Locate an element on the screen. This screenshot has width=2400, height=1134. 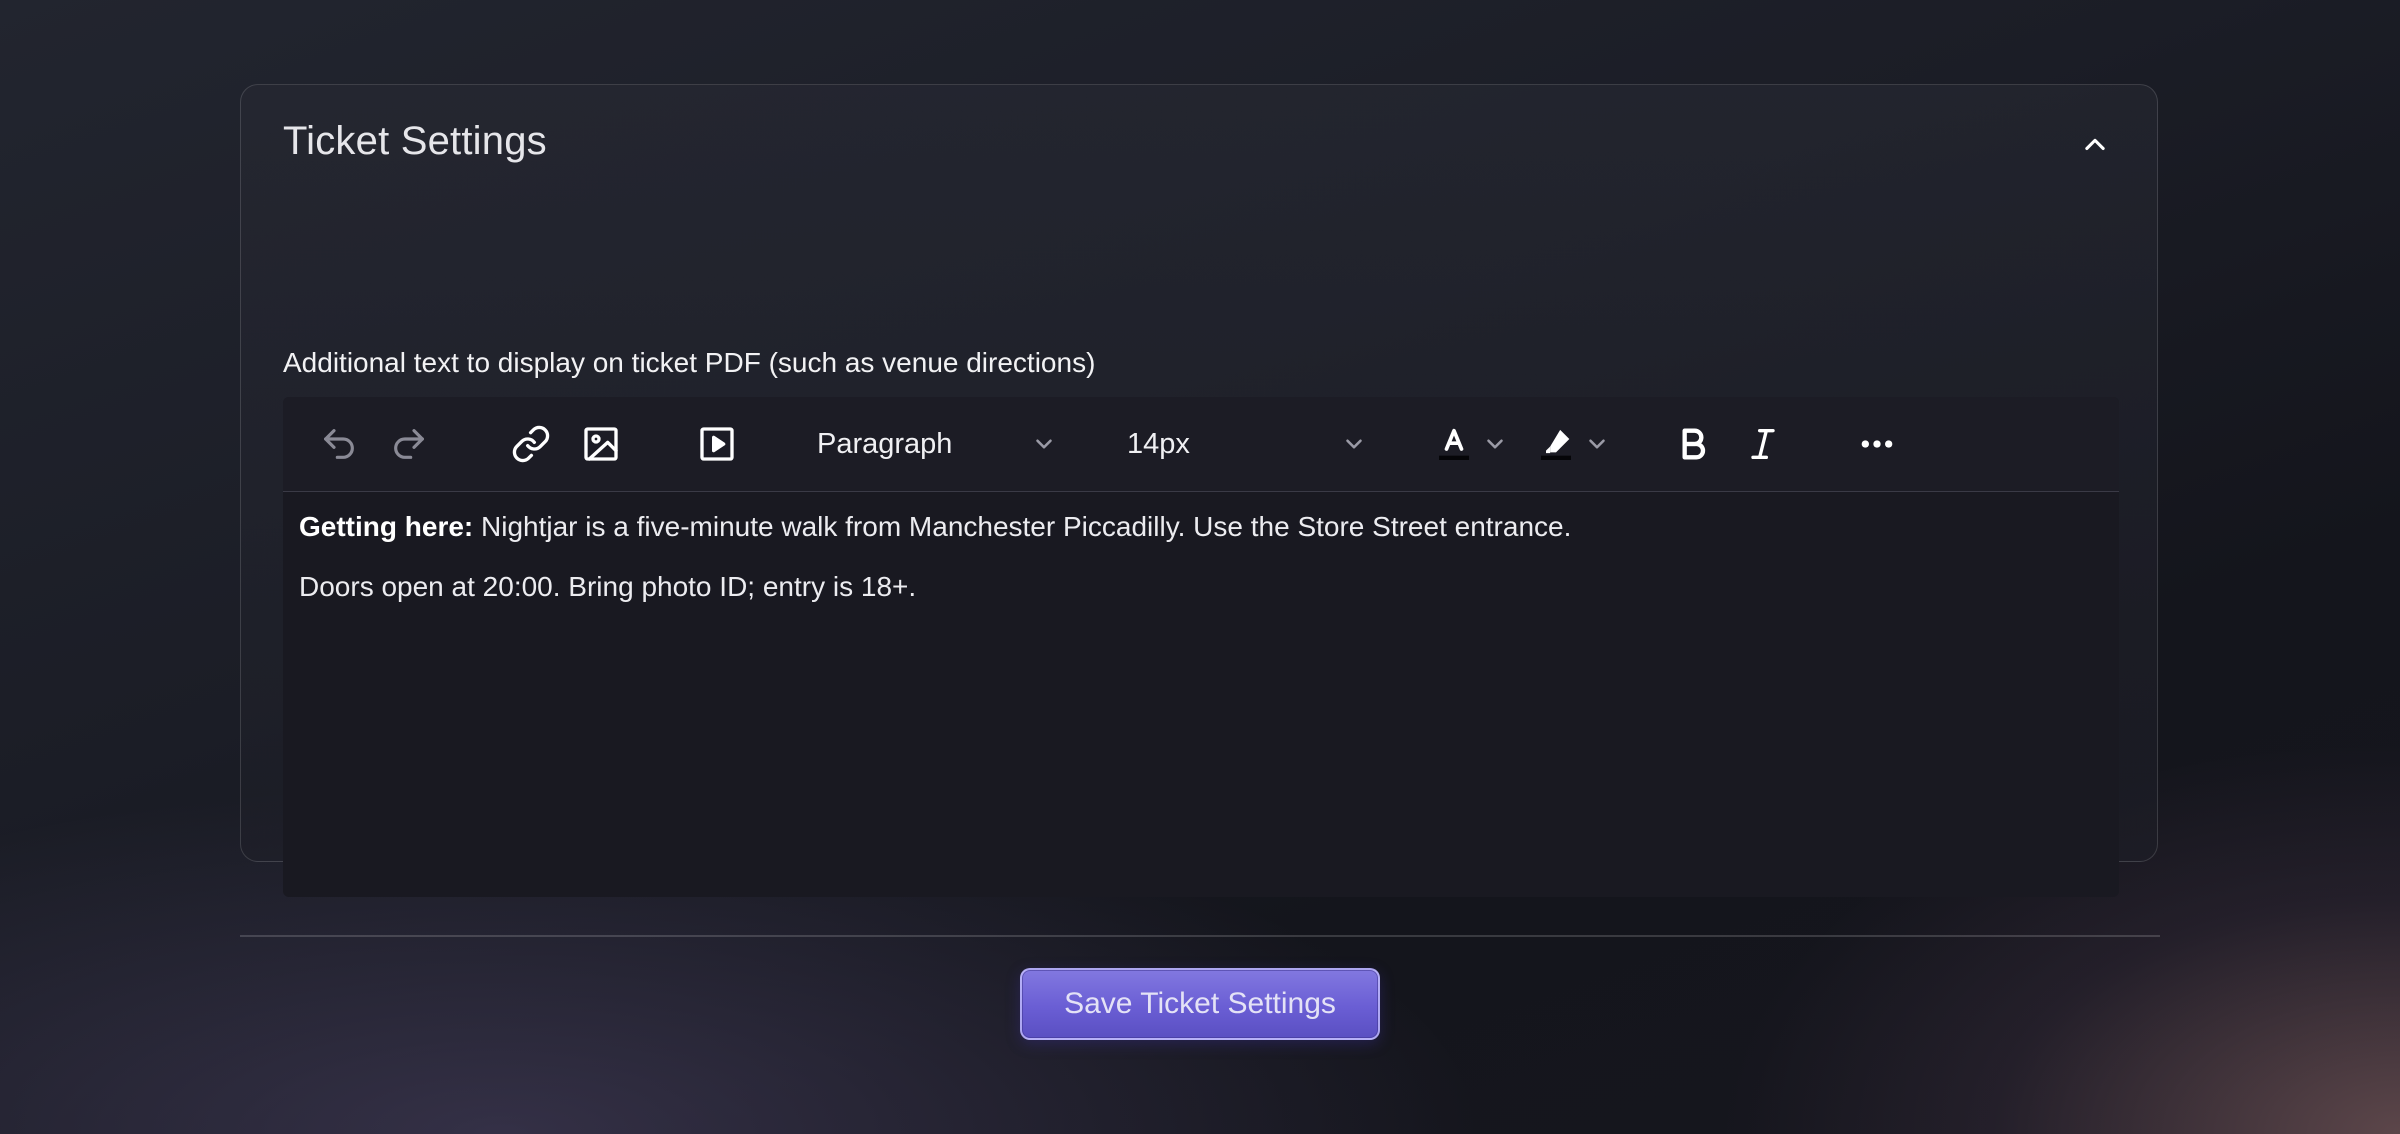
editor-toolbar: Paragraph 14px is located at coordinates (1201, 444).